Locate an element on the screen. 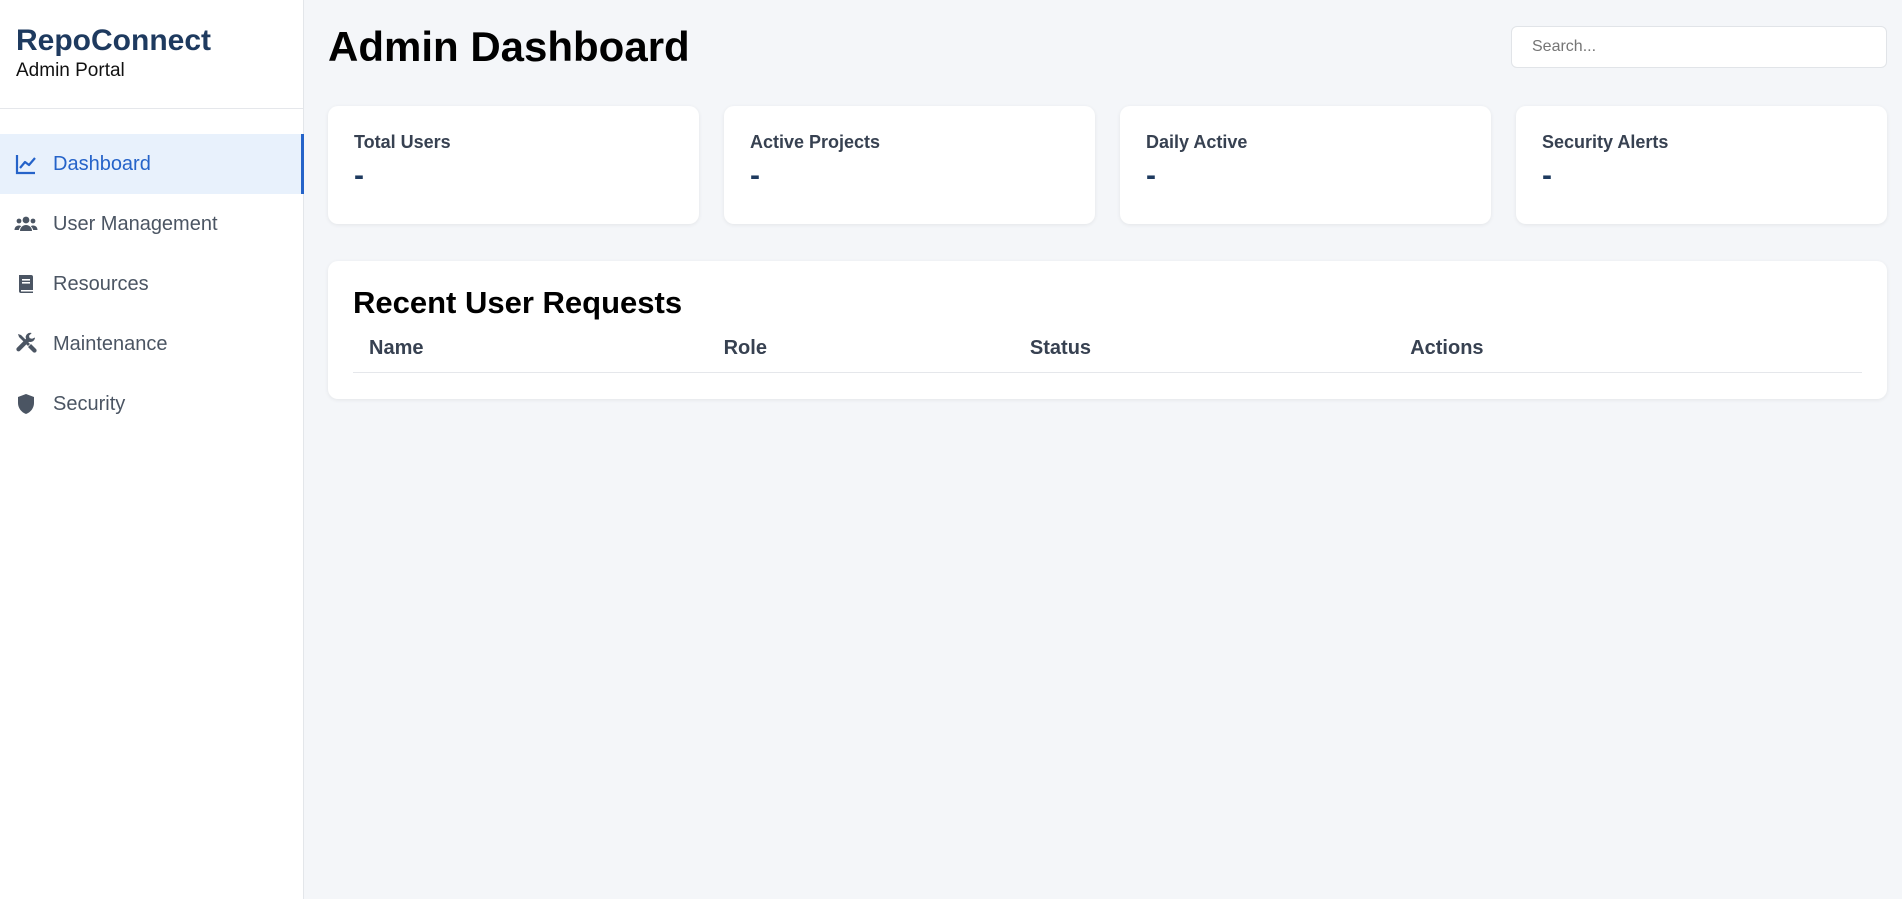  sidebar-item-maintenance: Maintenance is located at coordinates (151, 344).